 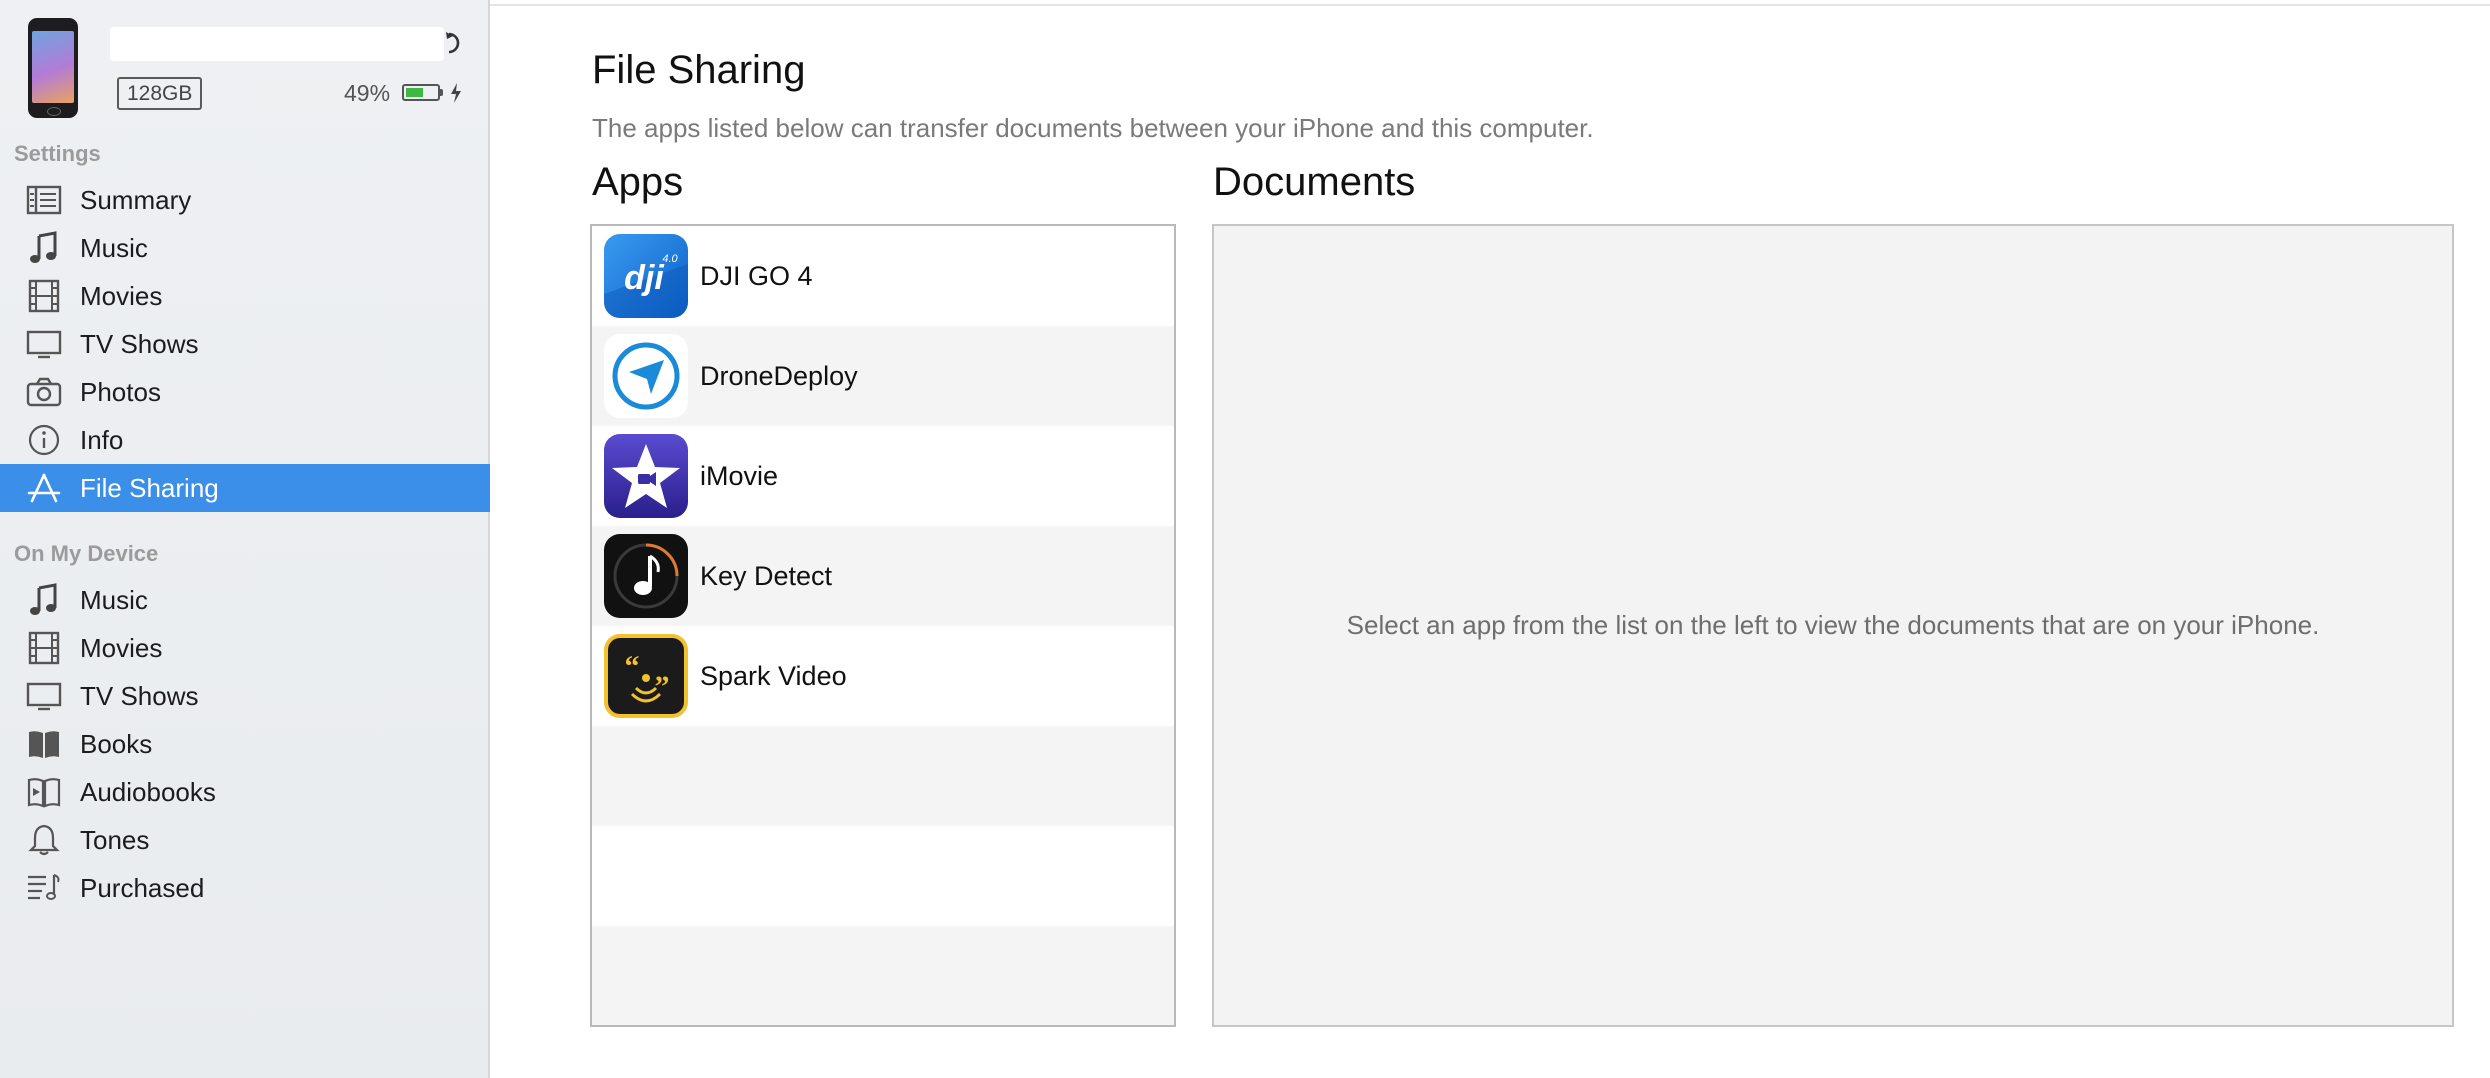 What do you see at coordinates (245, 67) in the screenshot?
I see `device-header: 128GB 49%` at bounding box center [245, 67].